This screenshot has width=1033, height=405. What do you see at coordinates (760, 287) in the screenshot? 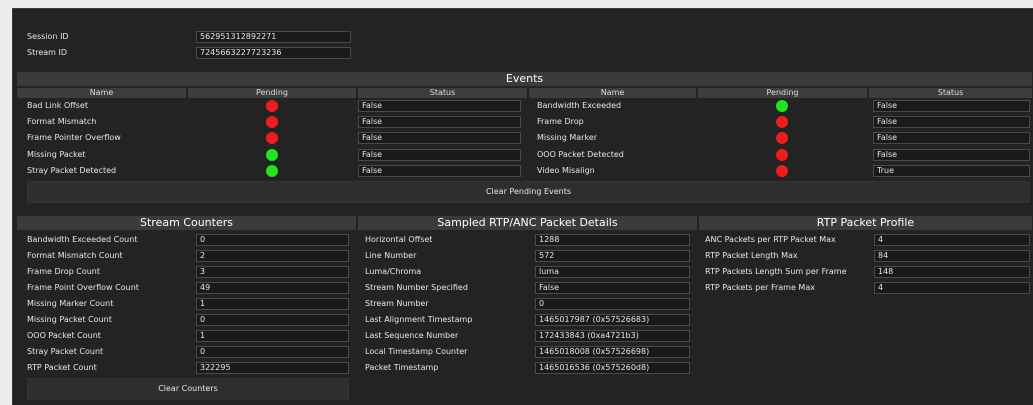
I see `profile-label: RTP Packets per Frame Max` at bounding box center [760, 287].